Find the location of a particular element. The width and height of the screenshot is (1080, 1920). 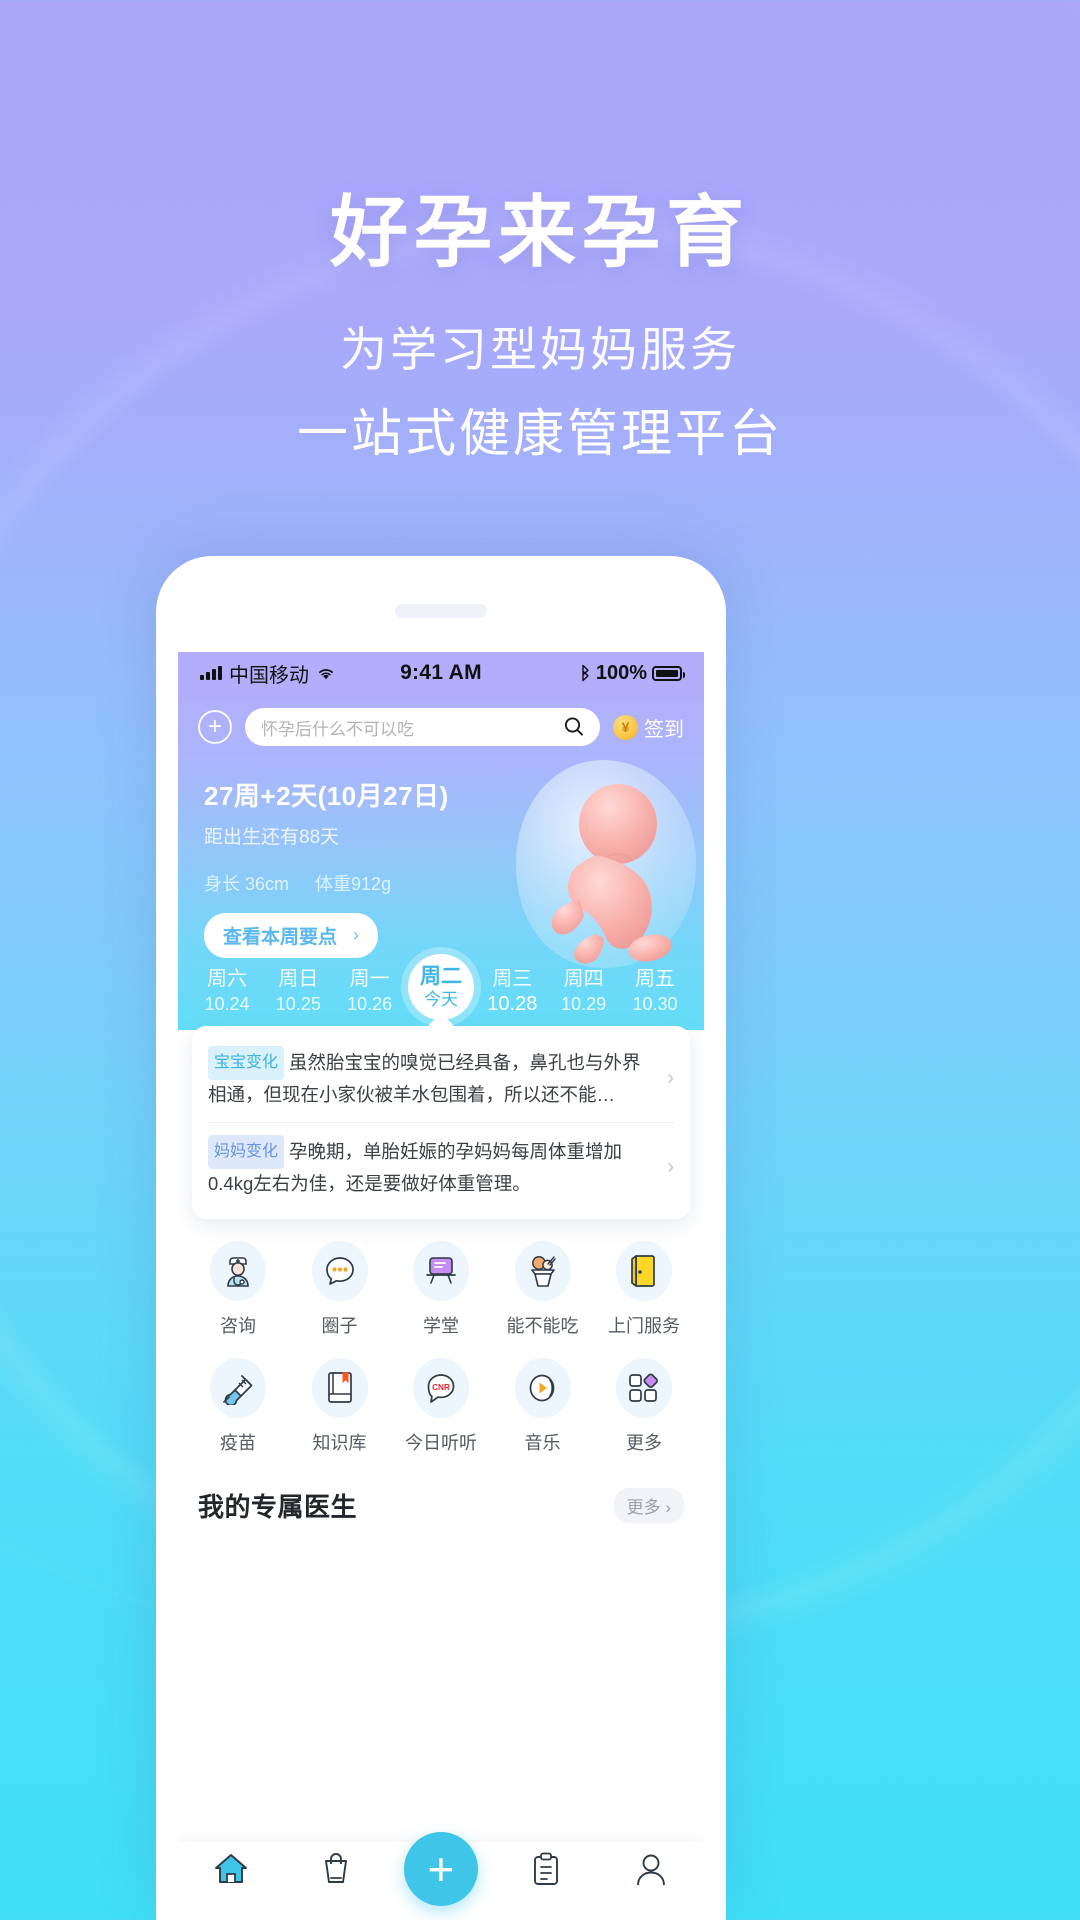

signal-bars-icon is located at coordinates (211, 673).